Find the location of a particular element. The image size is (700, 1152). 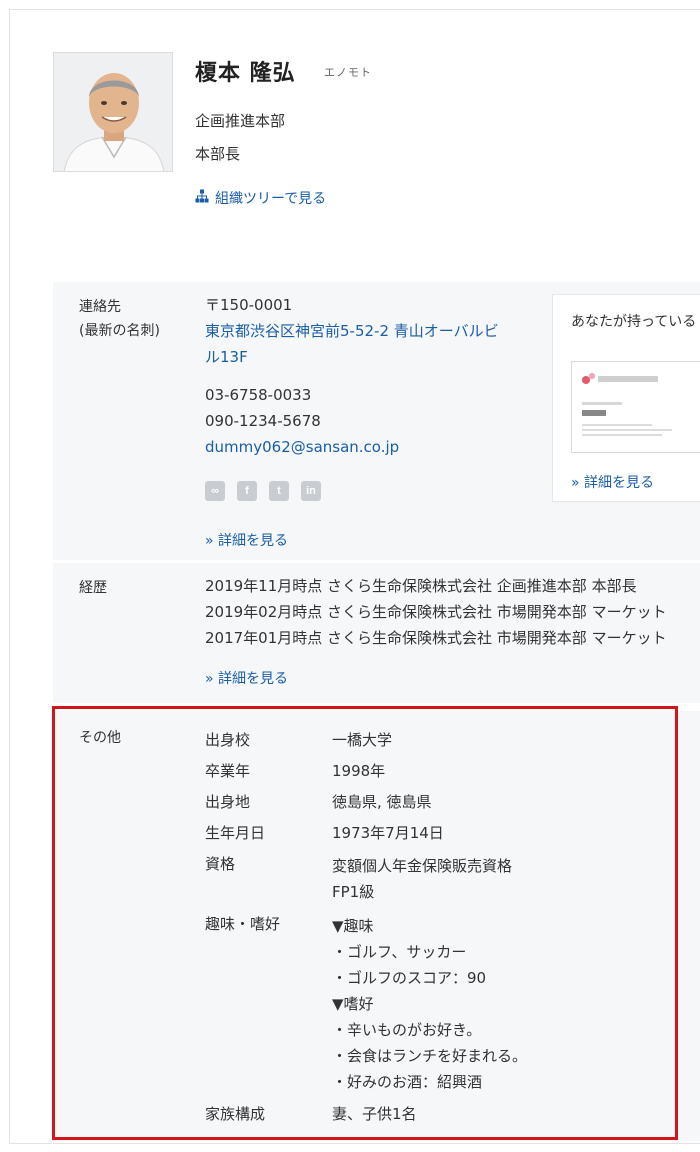

contact-detail-link: » 詳細を見る is located at coordinates (246, 540).